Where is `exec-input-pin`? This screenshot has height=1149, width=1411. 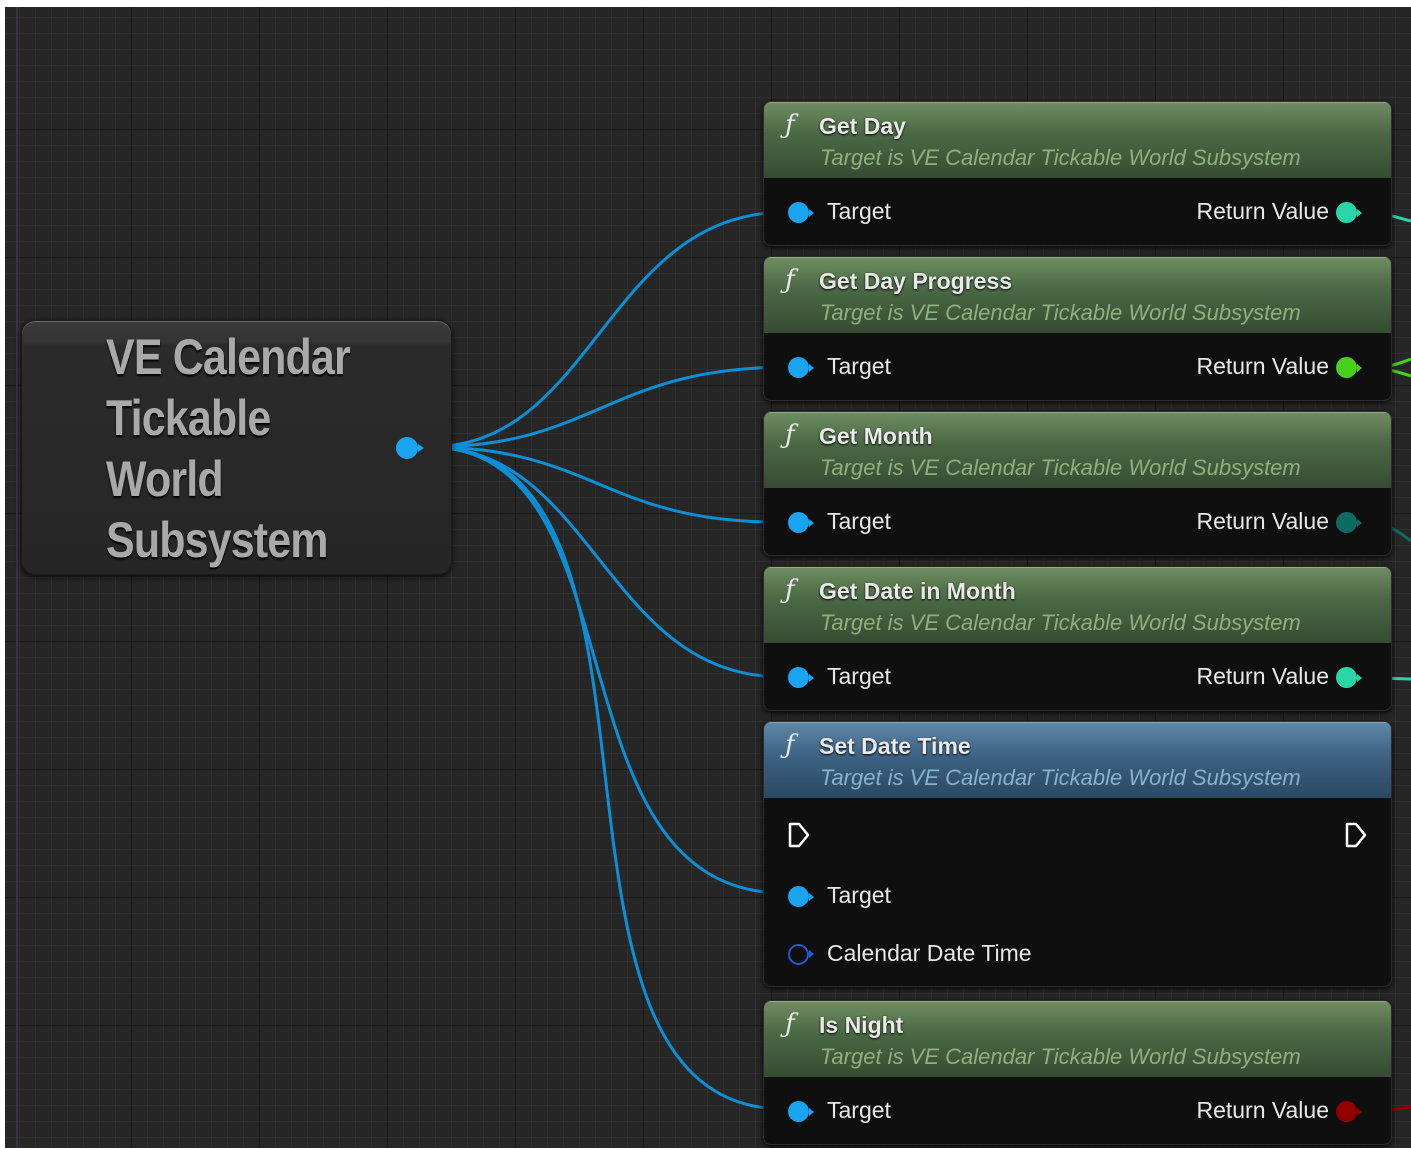 exec-input-pin is located at coordinates (799, 835).